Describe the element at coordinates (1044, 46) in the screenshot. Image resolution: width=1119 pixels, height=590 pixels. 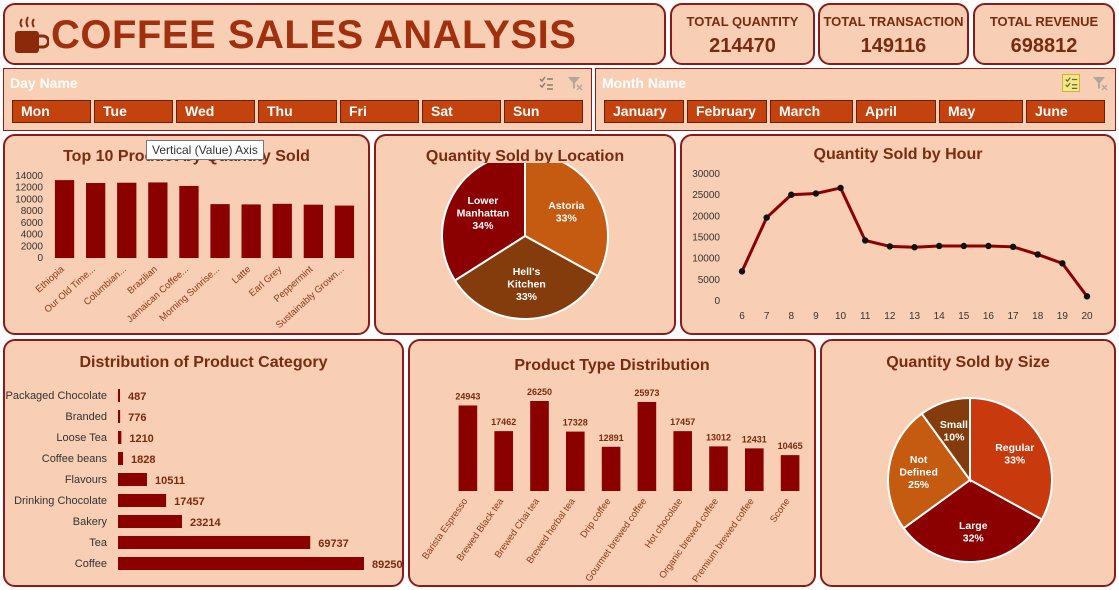
I see `kpi-value: 698812` at that location.